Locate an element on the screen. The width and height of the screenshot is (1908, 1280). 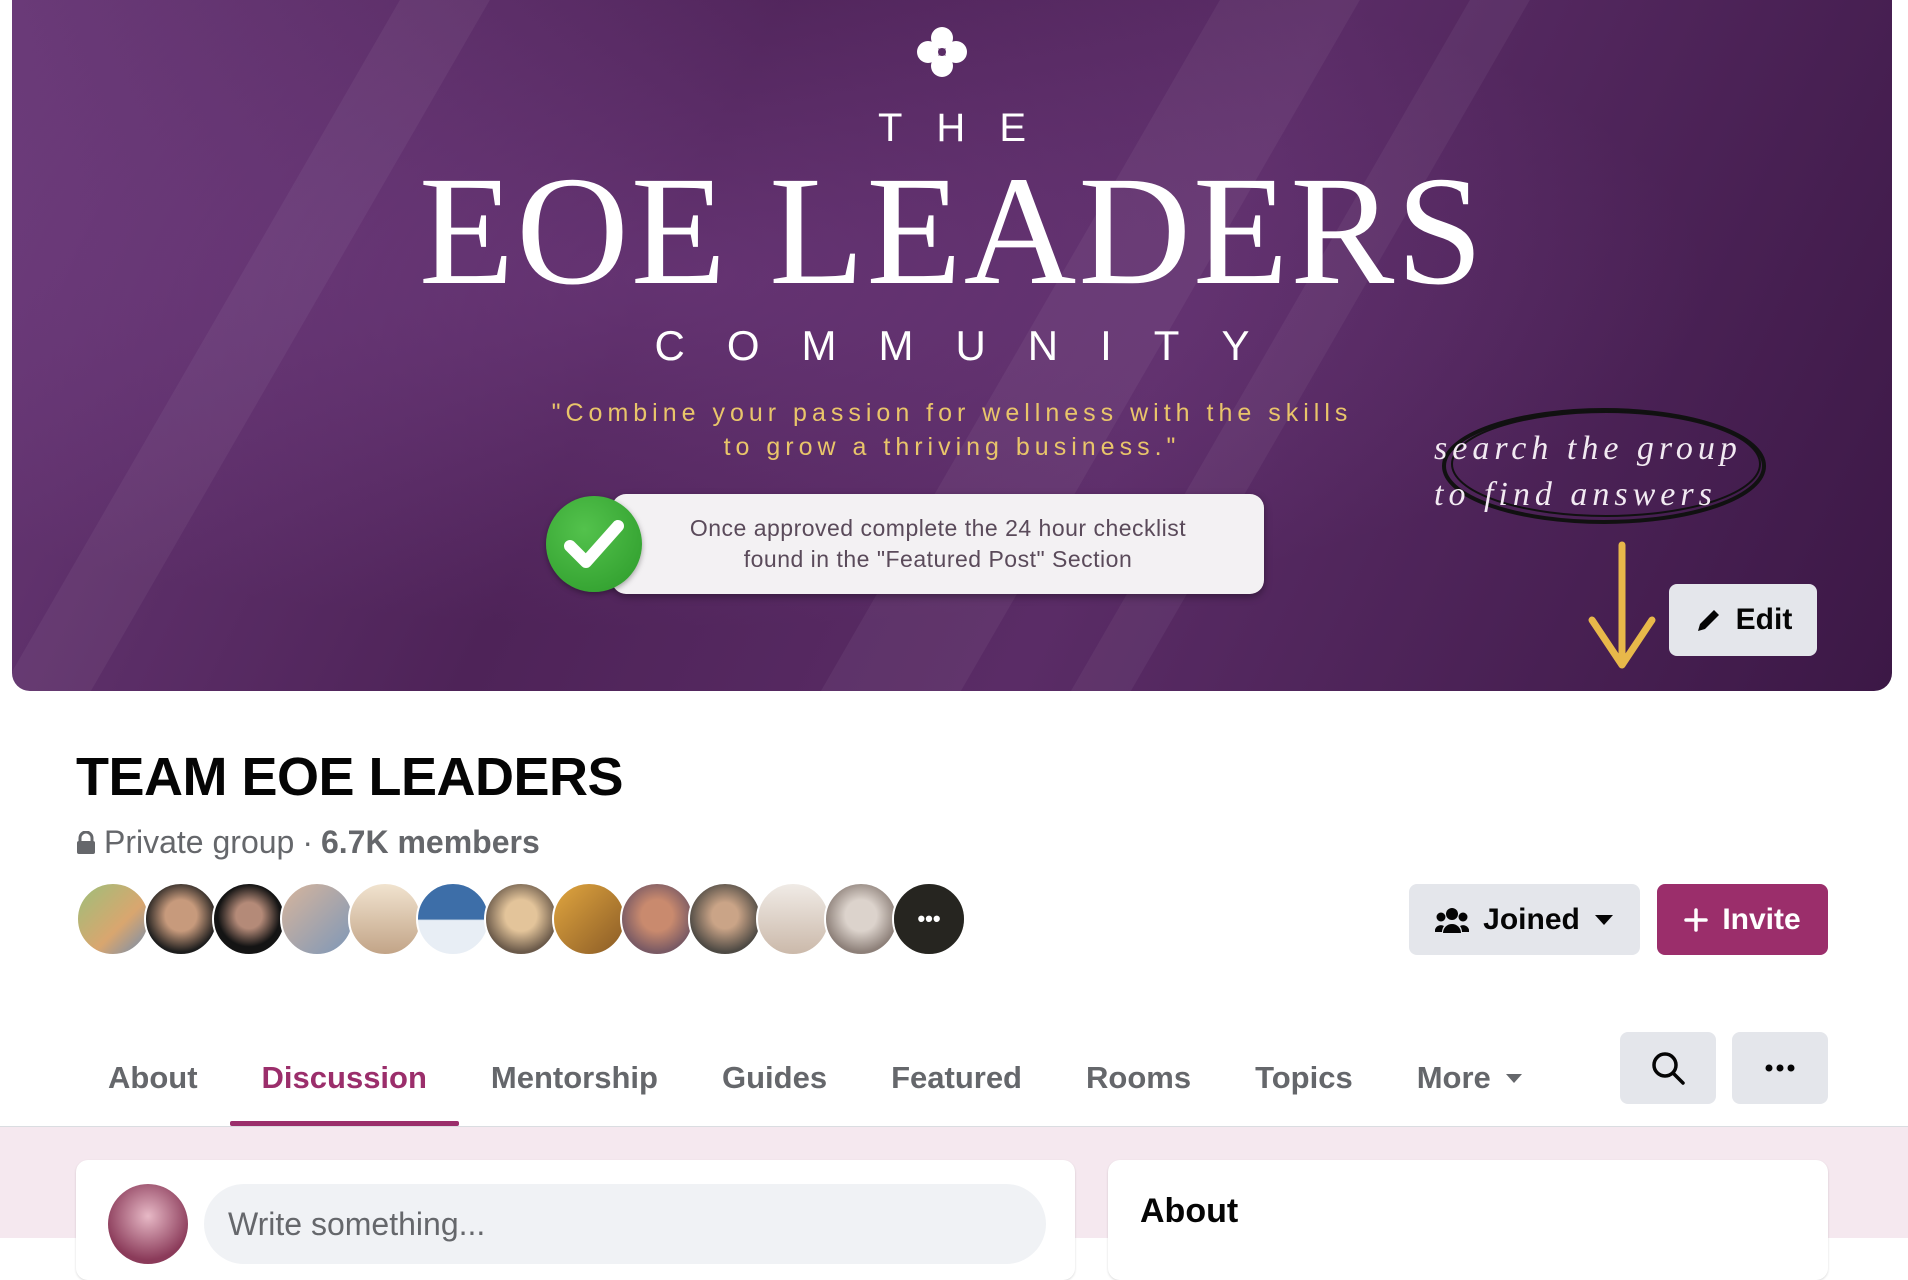
joined-label: Joined is located at coordinates (1531, 919).